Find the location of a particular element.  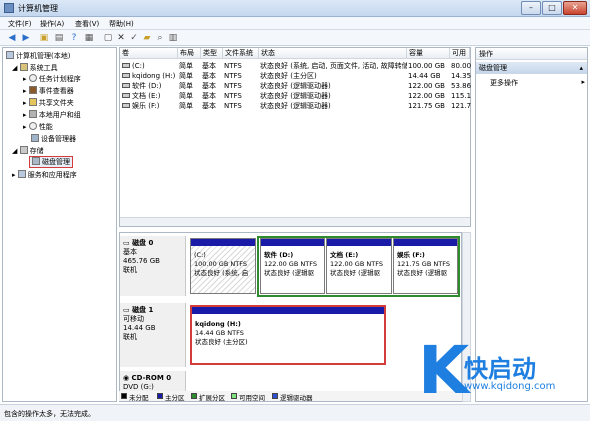

column-header-filesystem: 文件系统 is located at coordinates (241, 53).